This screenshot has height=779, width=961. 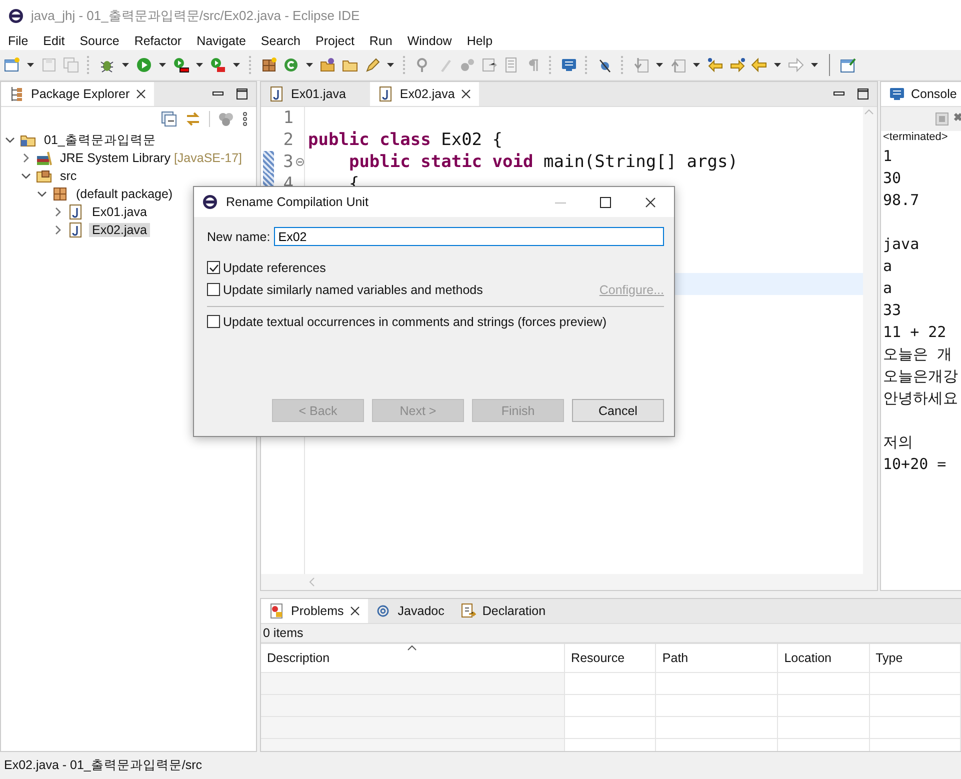 What do you see at coordinates (54, 41) in the screenshot?
I see `menu-item: Edit` at bounding box center [54, 41].